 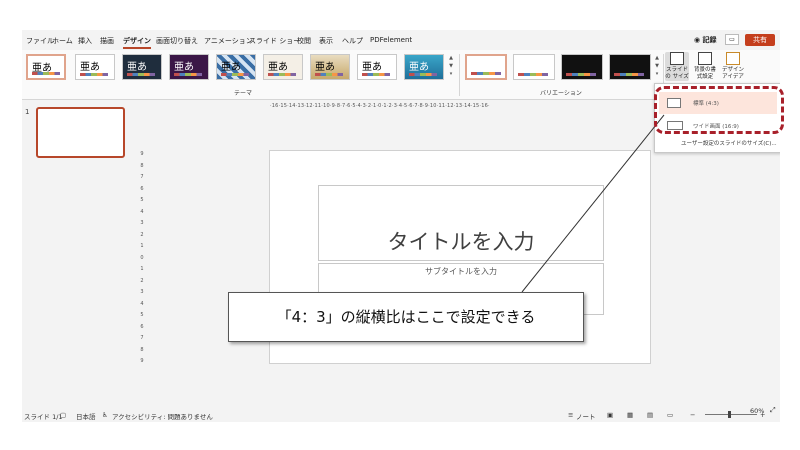 What do you see at coordinates (86, 416) in the screenshot?
I see `language: 日本語` at bounding box center [86, 416].